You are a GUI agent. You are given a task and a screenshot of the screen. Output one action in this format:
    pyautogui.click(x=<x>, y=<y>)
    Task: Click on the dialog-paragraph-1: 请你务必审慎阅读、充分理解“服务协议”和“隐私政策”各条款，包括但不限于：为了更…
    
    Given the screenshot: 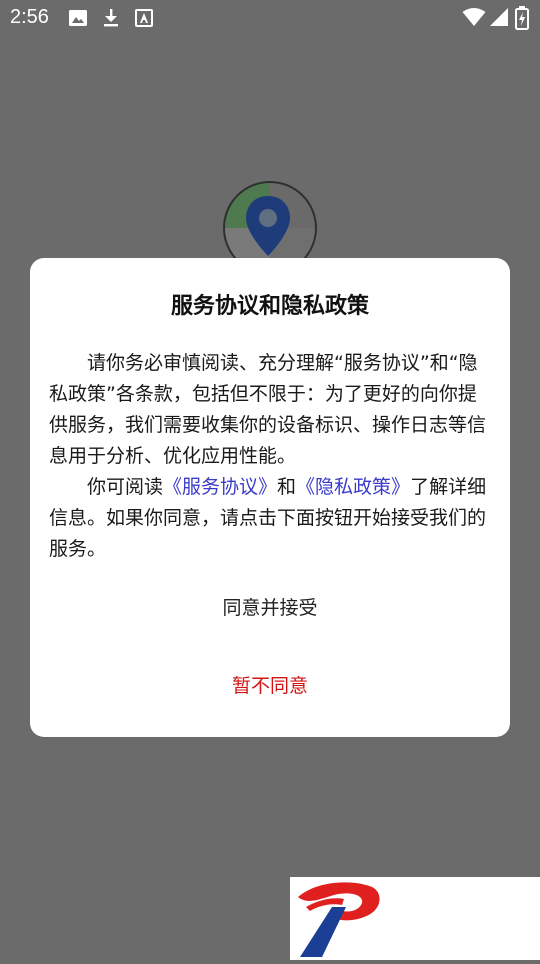 What is the action you would take?
    pyautogui.click(x=268, y=409)
    